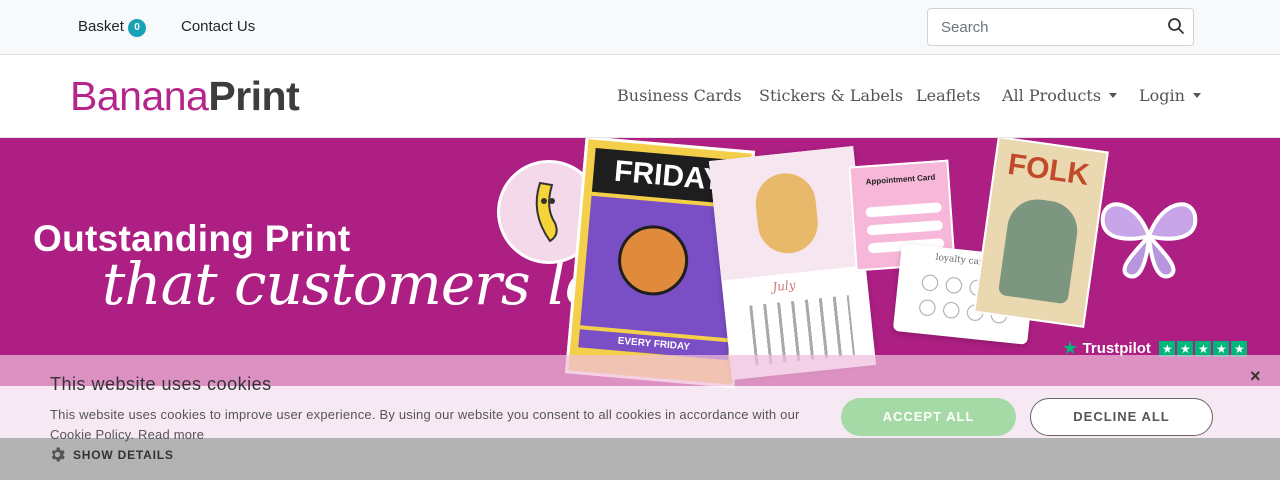 Image resolution: width=1280 pixels, height=480 pixels. What do you see at coordinates (254, 96) in the screenshot?
I see `logo-text-print: Print` at bounding box center [254, 96].